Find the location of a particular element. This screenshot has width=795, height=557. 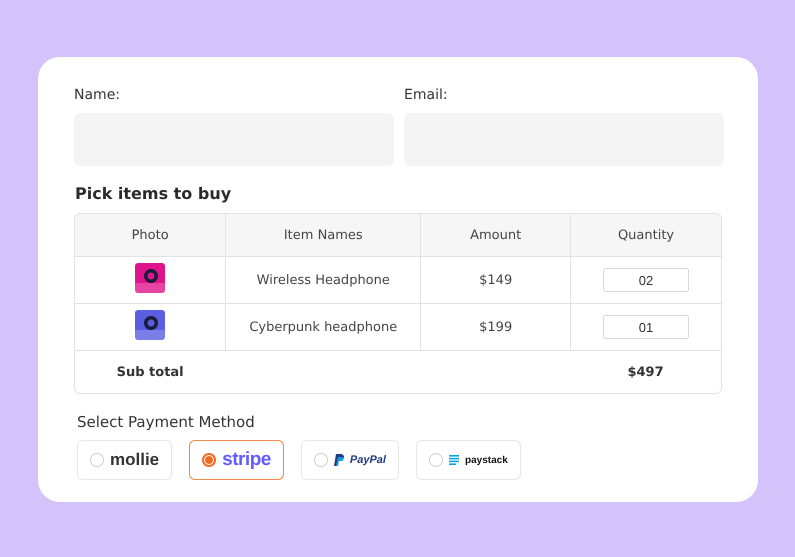

quantity-field: 01 is located at coordinates (646, 327).